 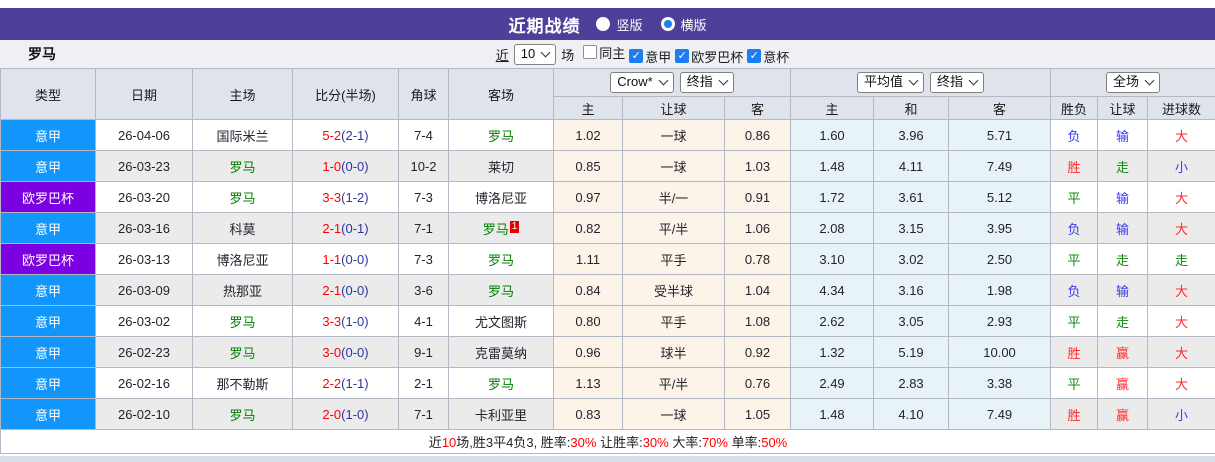 What do you see at coordinates (1000, 290) in the screenshot?
I see `avg-odds-away: 1.98` at bounding box center [1000, 290].